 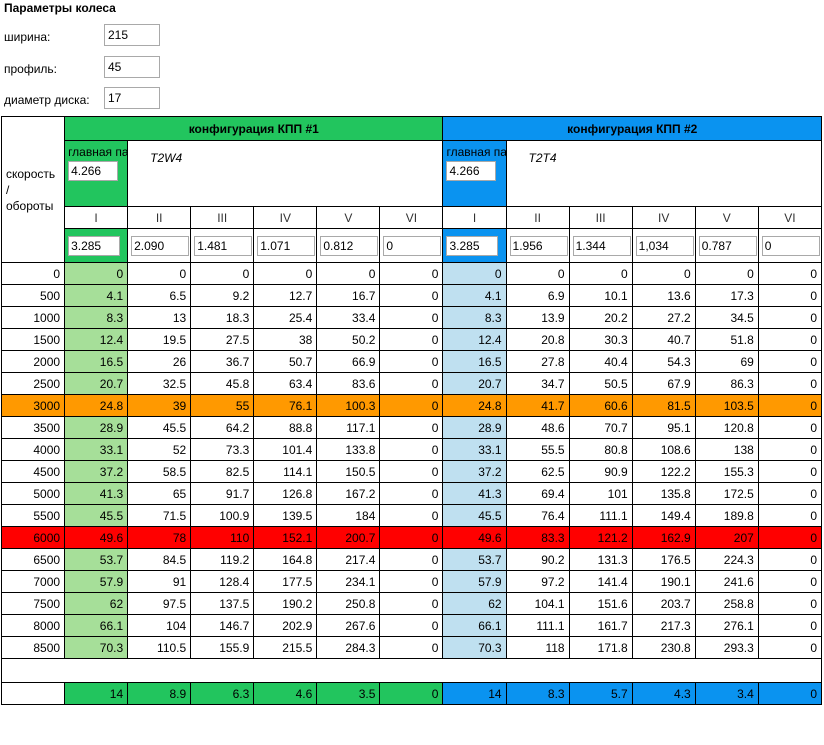 What do you see at coordinates (93, 171) in the screenshot?
I see `config1-main-pair-input` at bounding box center [93, 171].